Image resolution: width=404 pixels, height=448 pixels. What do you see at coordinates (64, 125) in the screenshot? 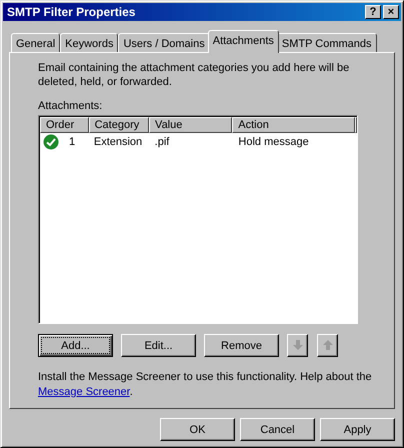
I see `column-header: Order` at bounding box center [64, 125].